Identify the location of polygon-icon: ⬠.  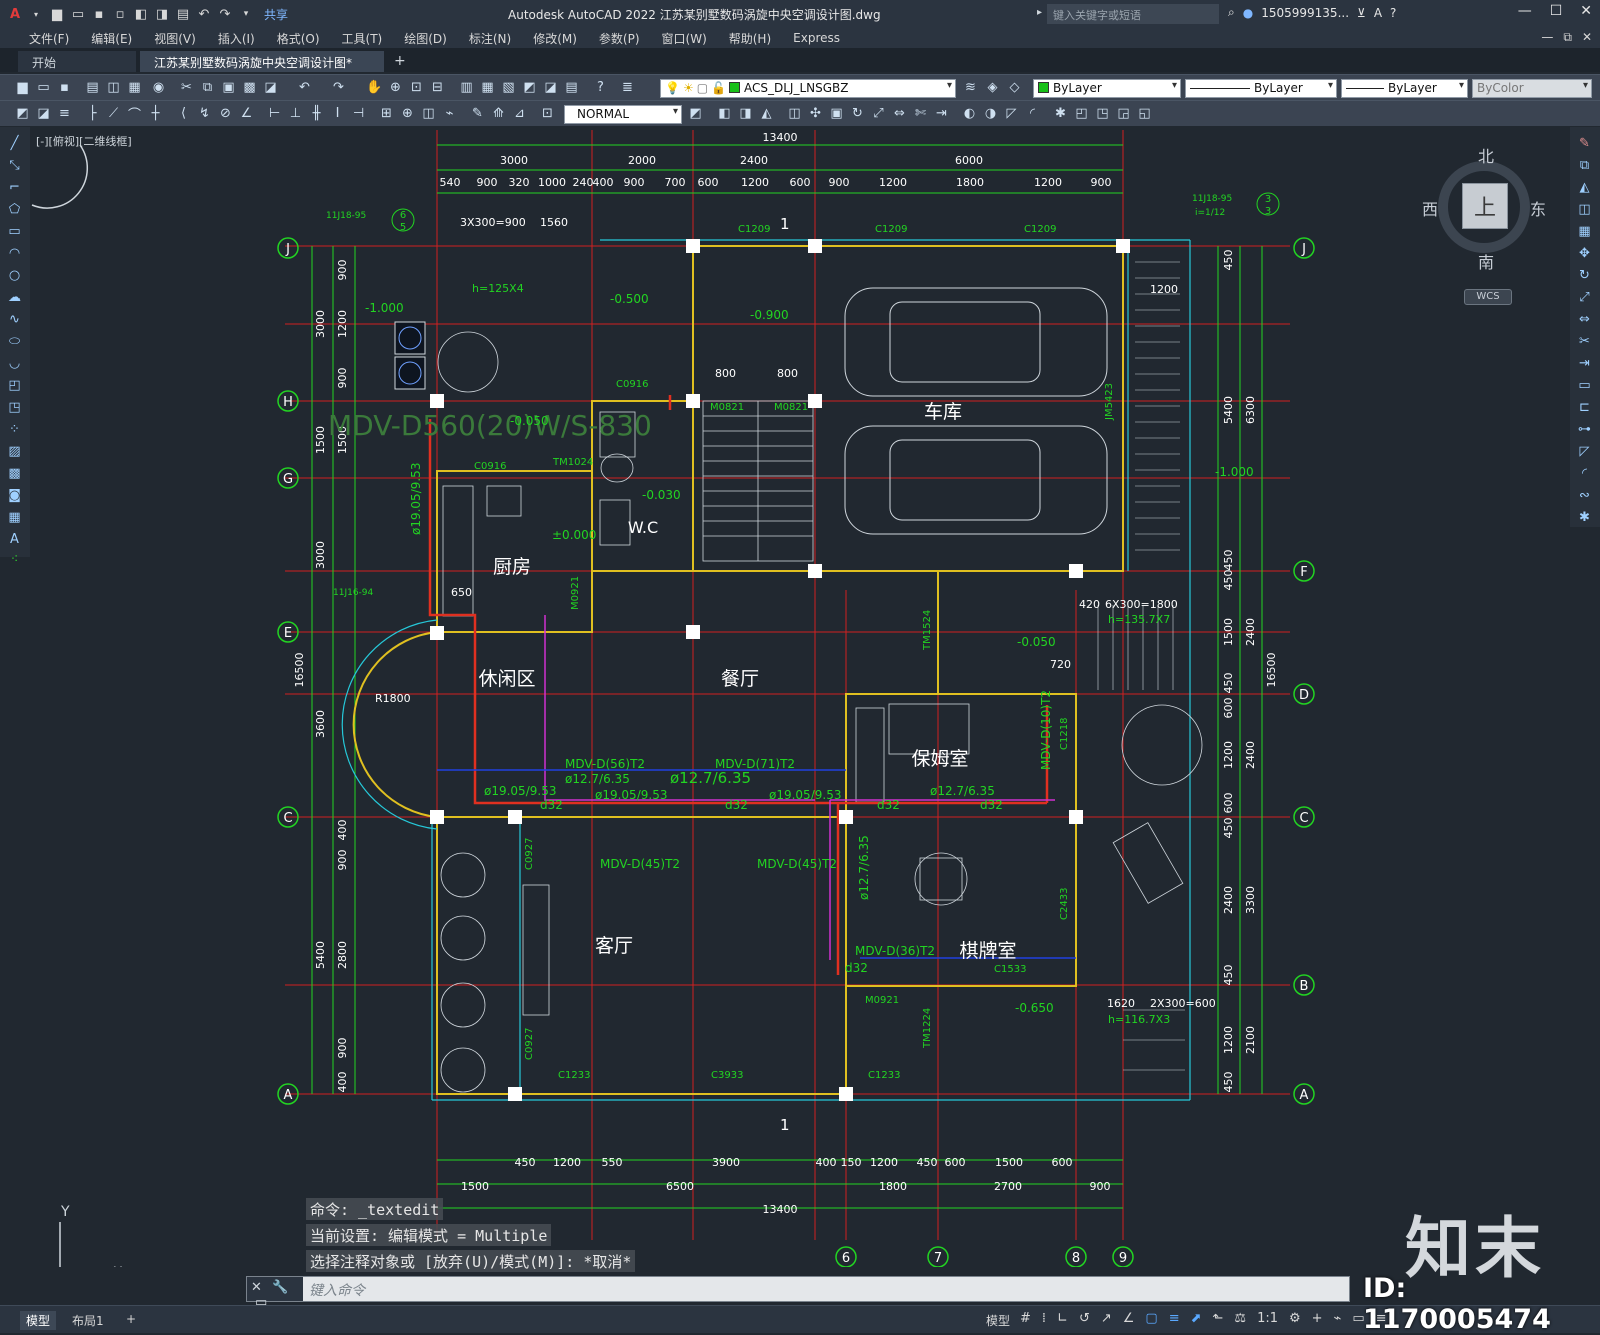
(14, 209).